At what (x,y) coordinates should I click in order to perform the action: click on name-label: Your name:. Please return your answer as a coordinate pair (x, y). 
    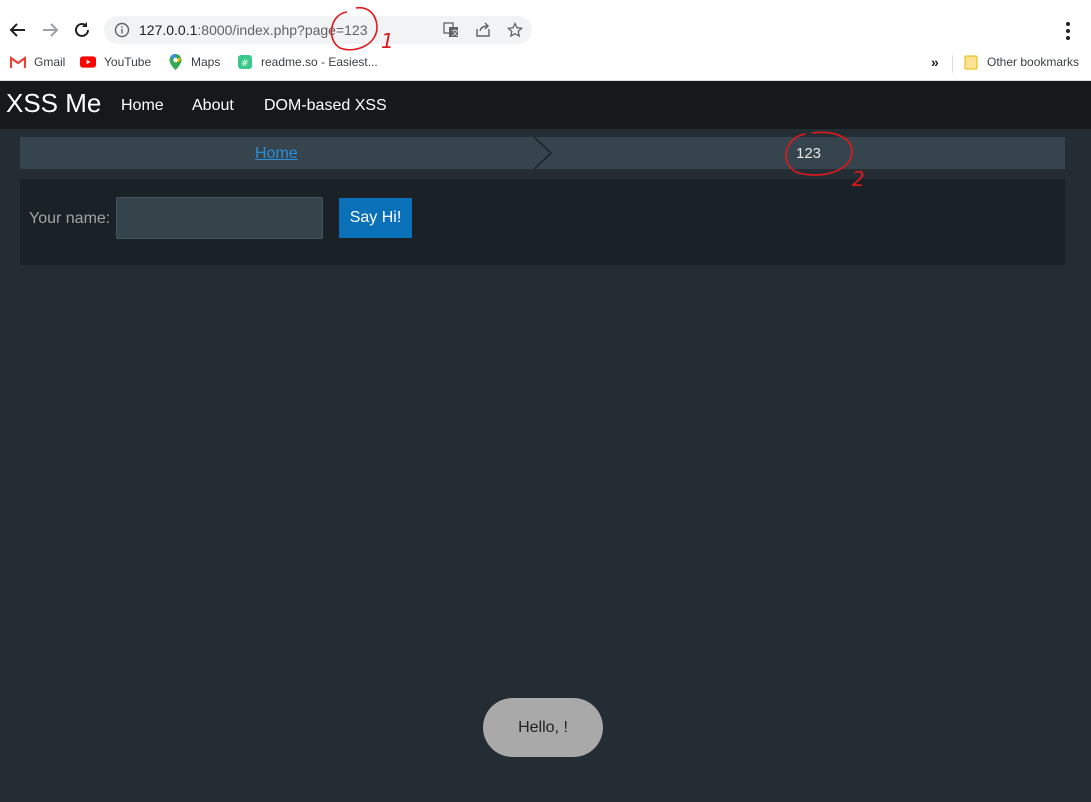
    Looking at the image, I should click on (70, 218).